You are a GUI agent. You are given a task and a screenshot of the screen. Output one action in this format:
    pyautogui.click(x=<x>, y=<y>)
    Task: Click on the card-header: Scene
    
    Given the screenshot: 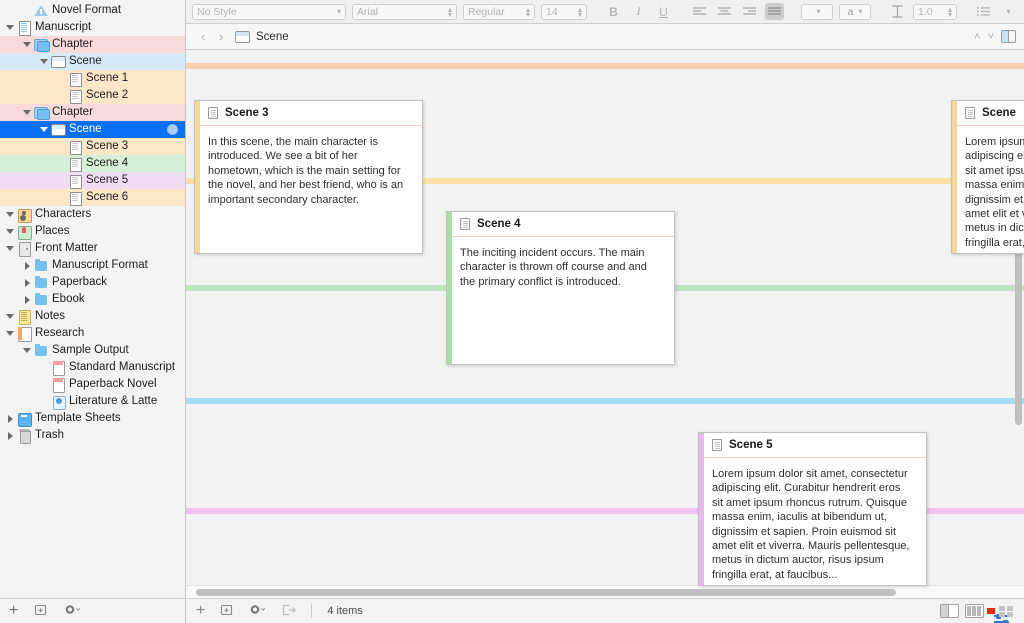 What is the action you would take?
    pyautogui.click(x=988, y=113)
    